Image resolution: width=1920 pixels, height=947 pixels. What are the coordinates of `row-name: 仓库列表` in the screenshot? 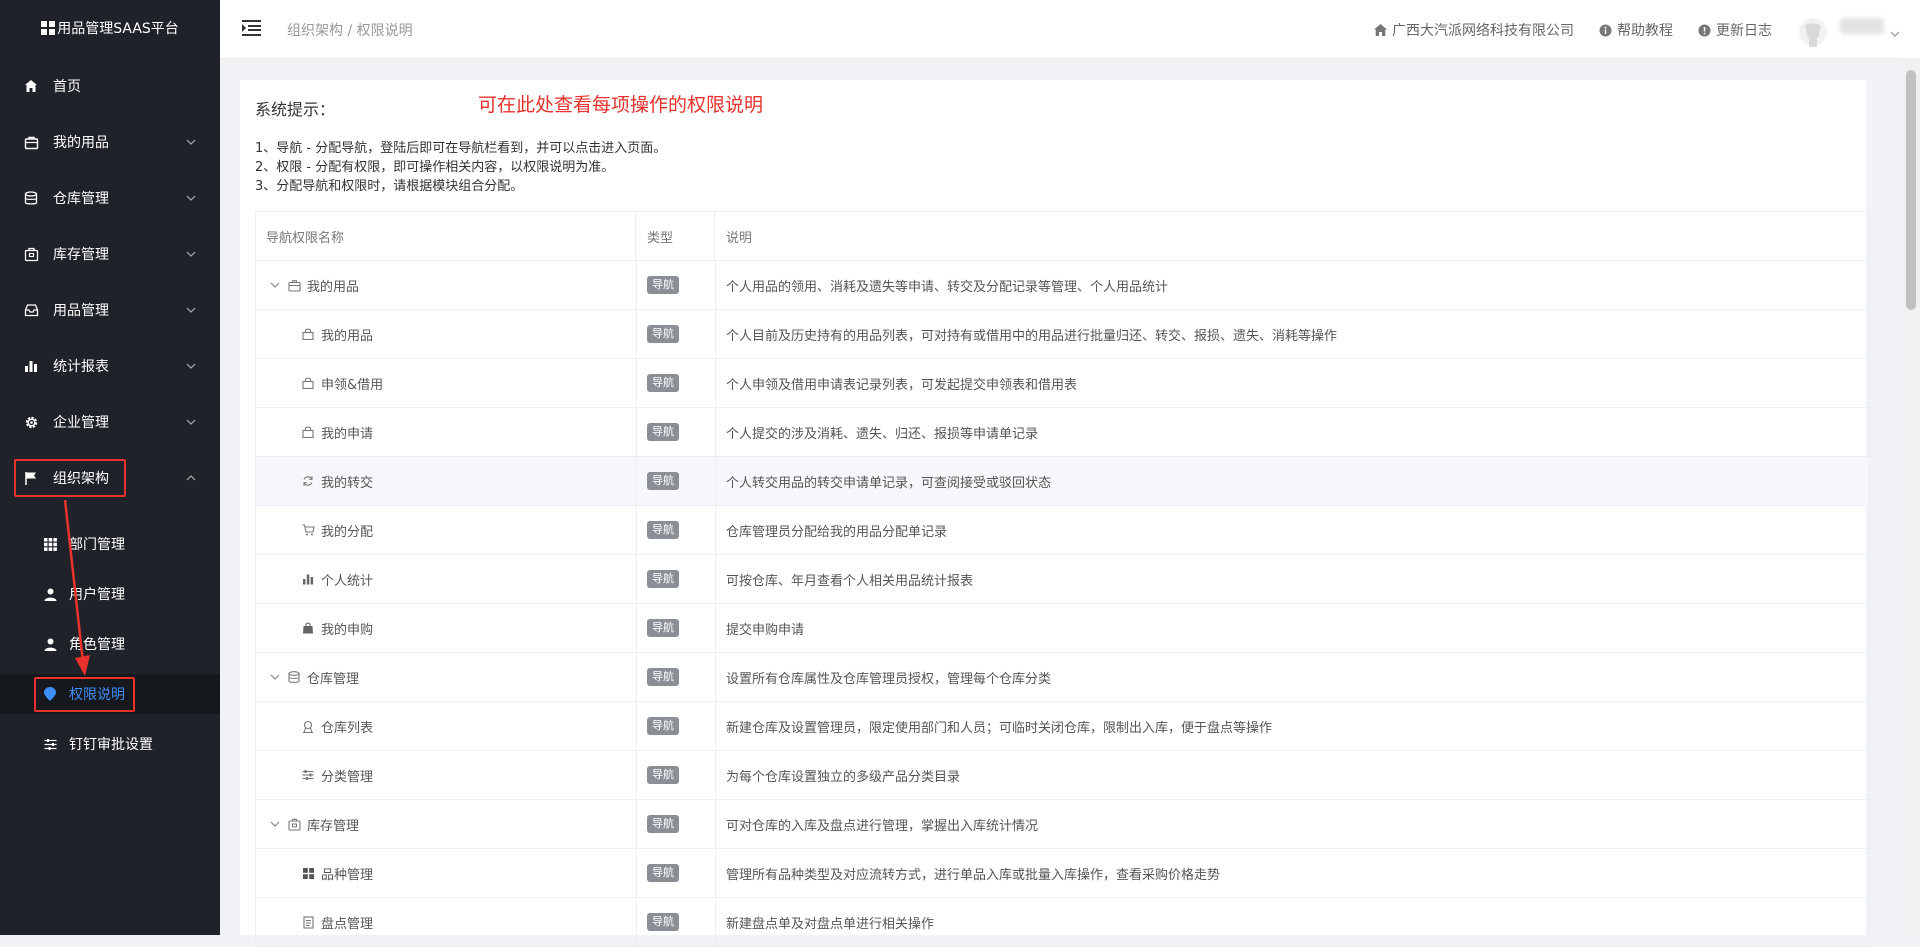 It's located at (347, 728).